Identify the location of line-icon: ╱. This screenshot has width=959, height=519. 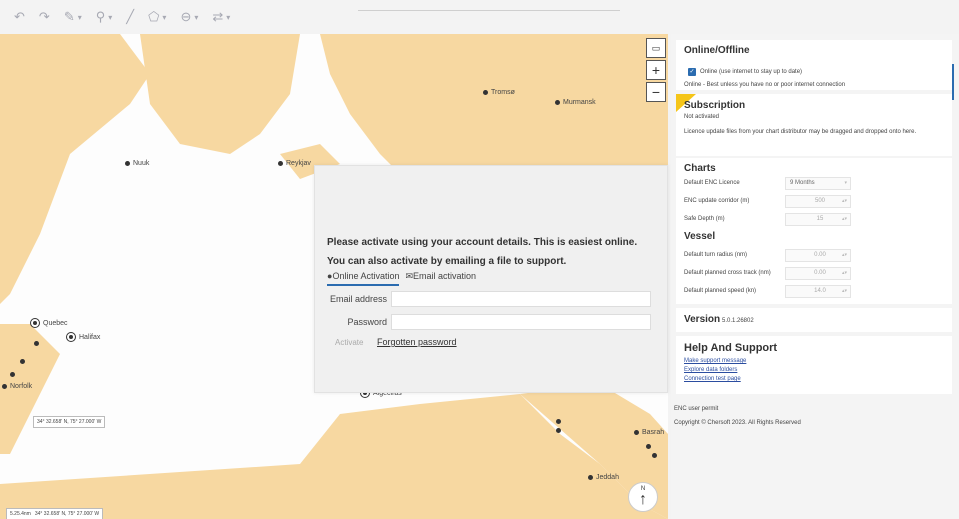
(130, 17).